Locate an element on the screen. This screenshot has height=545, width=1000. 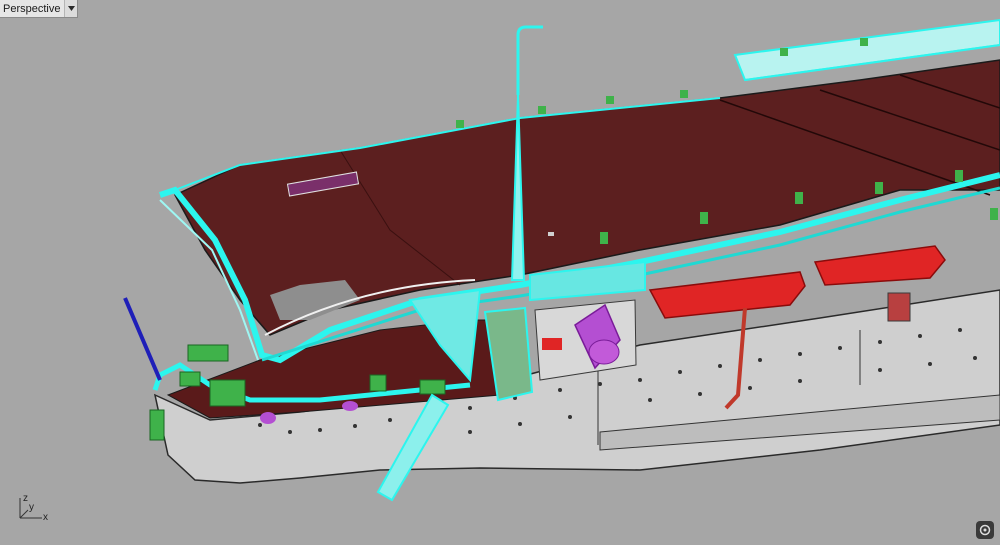
viewport-title: Perspective is located at coordinates (32, 9).